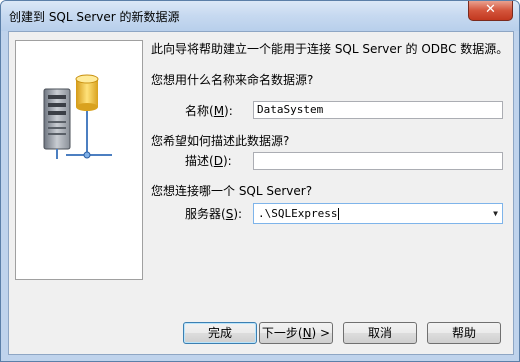 The width and height of the screenshot is (520, 362). I want to click on close-icon: ✕, so click(490, 9).